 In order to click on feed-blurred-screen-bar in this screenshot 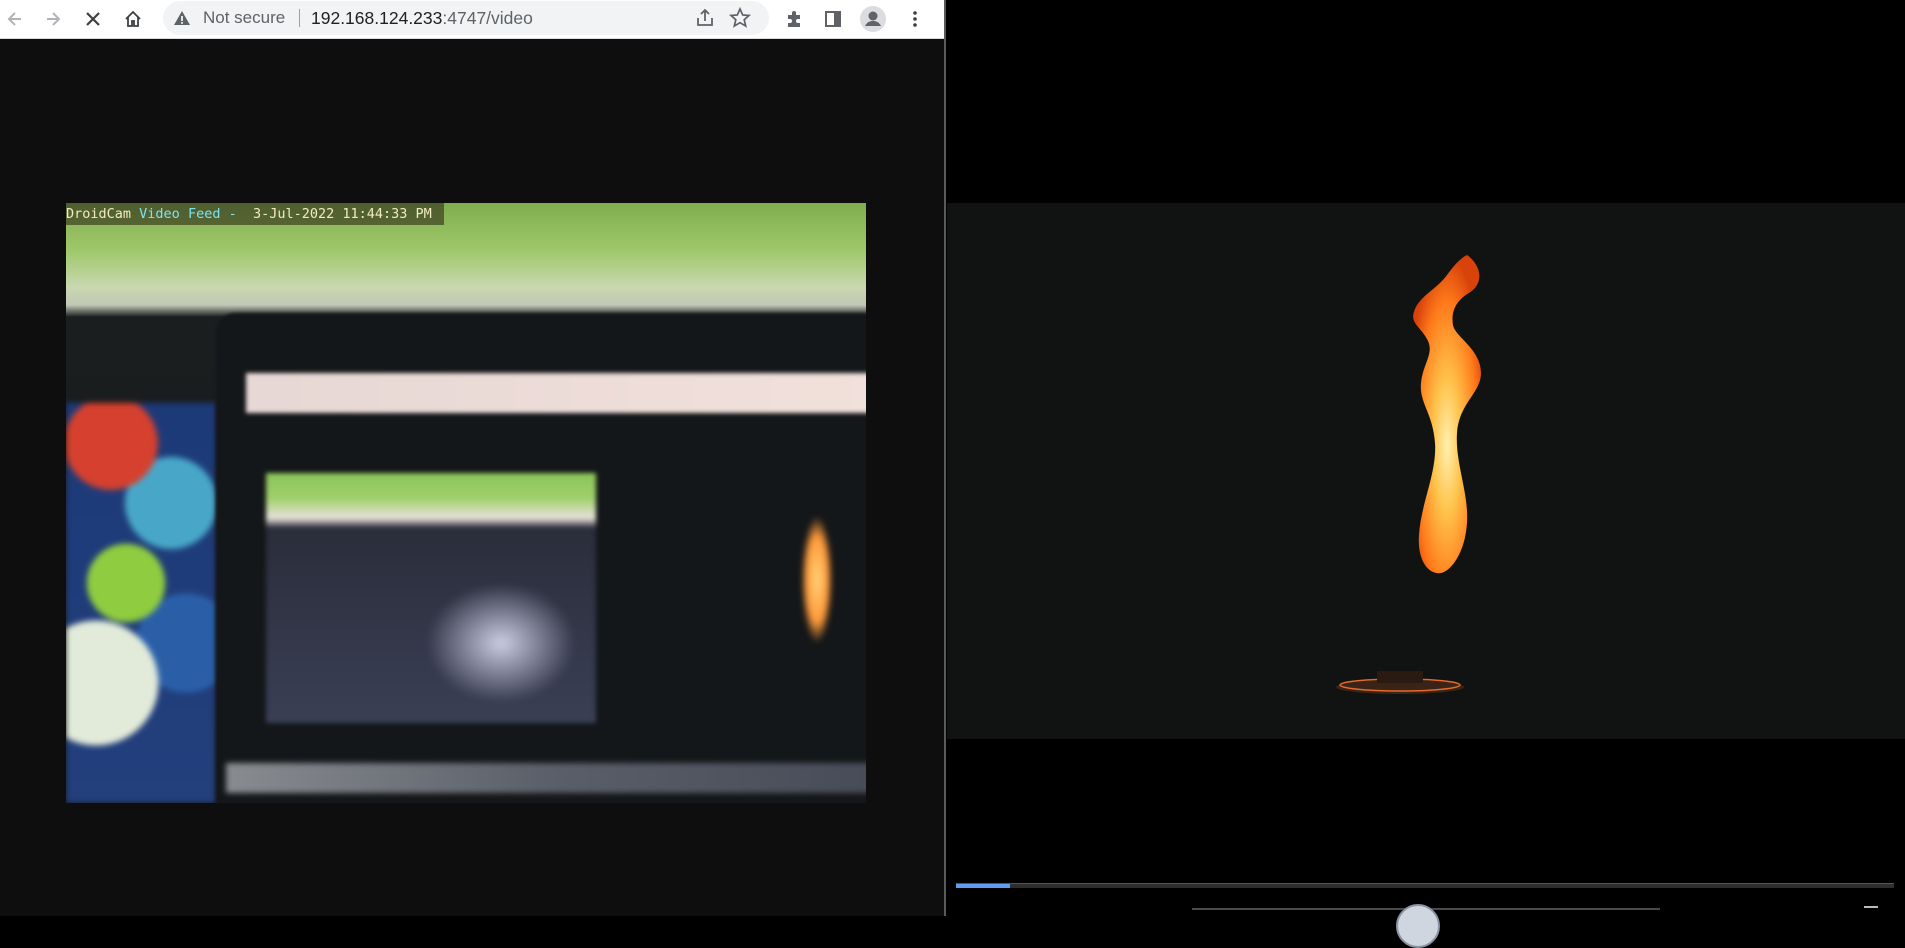, I will do `click(556, 393)`.